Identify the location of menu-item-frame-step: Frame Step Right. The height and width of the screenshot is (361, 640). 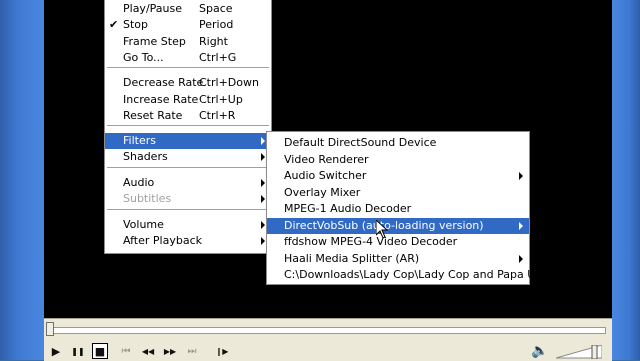
(188, 42).